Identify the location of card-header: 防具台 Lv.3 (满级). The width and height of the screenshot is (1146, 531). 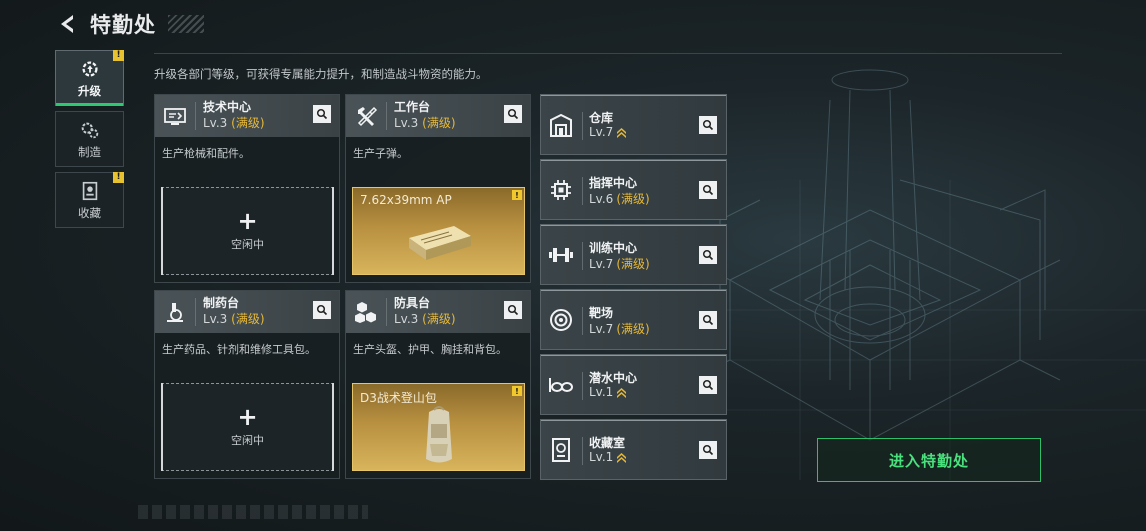
(438, 312).